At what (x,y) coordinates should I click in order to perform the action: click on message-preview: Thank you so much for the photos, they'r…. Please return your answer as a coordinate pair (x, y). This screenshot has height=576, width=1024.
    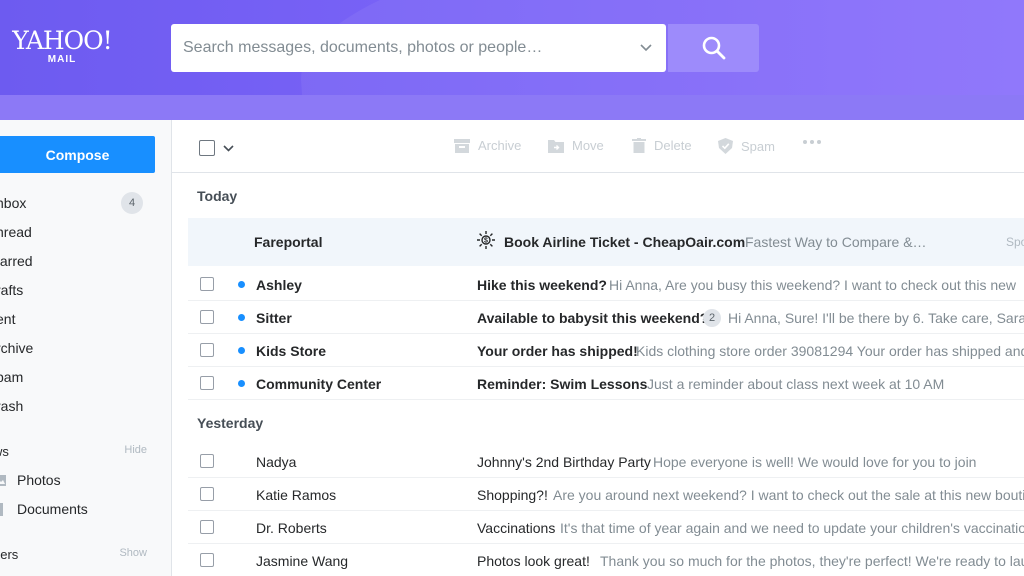
    Looking at the image, I should click on (812, 561).